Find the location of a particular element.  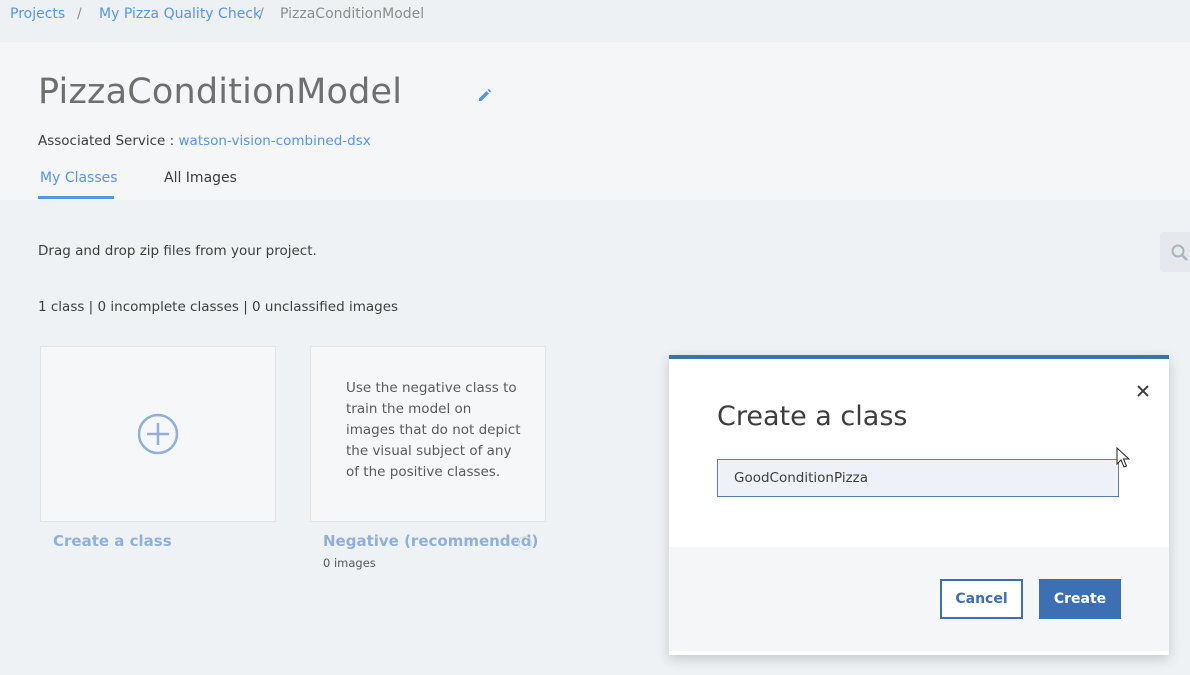

associated-service-link: watson-vision-combined-dsx is located at coordinates (275, 141).